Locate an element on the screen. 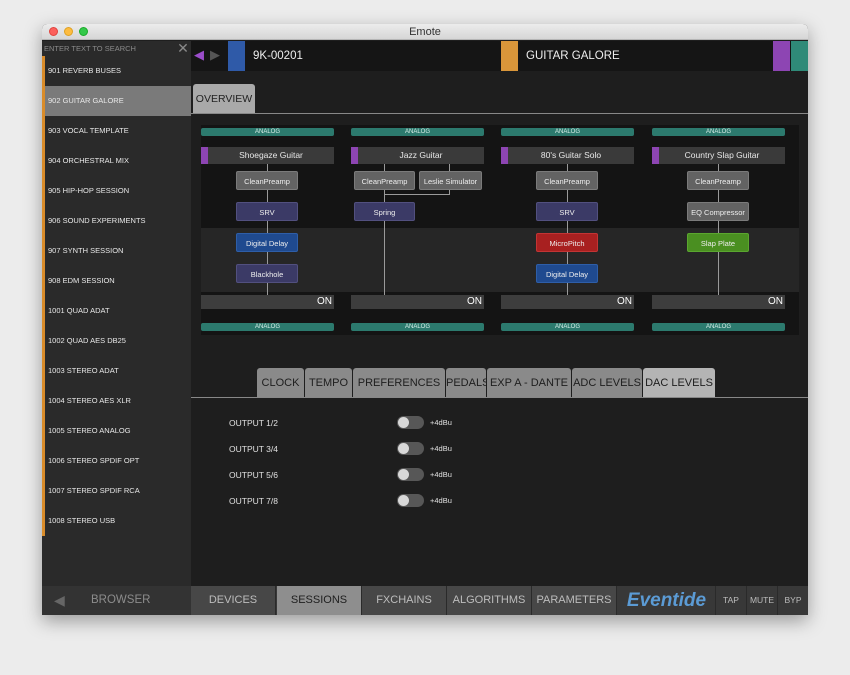  tab-exp-a-dante: EXP A - DANTE is located at coordinates (529, 383).